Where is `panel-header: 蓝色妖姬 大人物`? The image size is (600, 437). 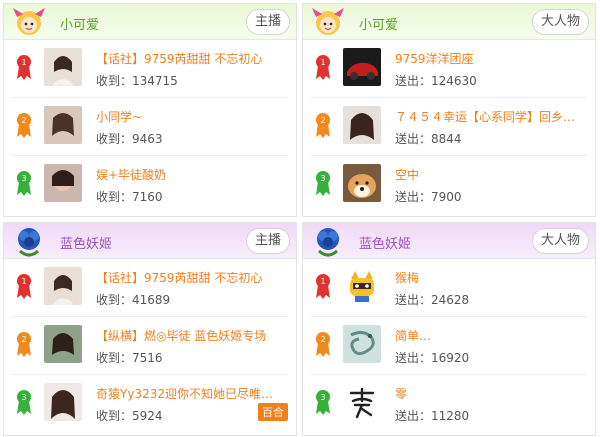
panel-header: 蓝色妖姬 大人物 is located at coordinates (449, 241).